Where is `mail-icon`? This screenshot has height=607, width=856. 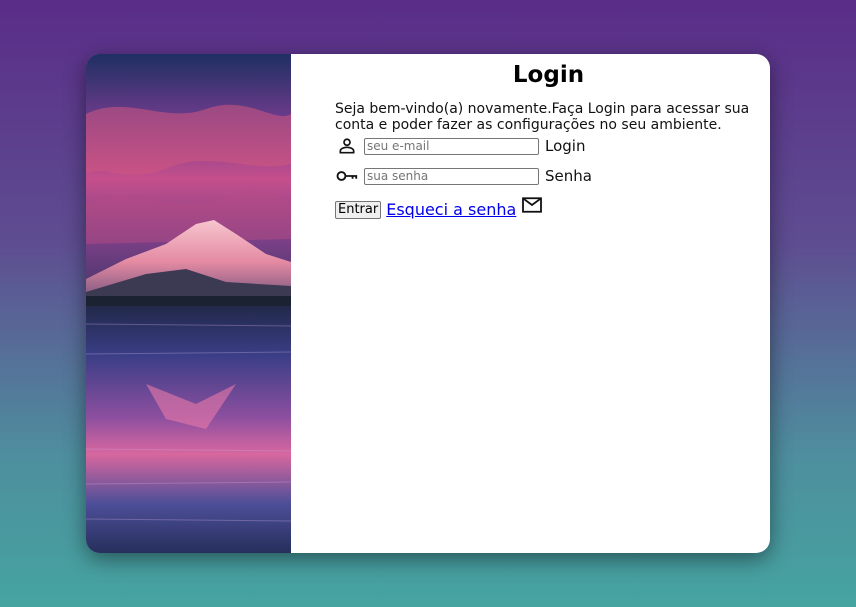
mail-icon is located at coordinates (532, 205).